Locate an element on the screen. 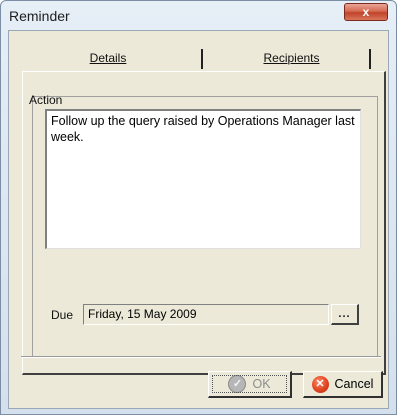 This screenshot has height=416, width=398. ok-button: ✓ OK is located at coordinates (250, 384).